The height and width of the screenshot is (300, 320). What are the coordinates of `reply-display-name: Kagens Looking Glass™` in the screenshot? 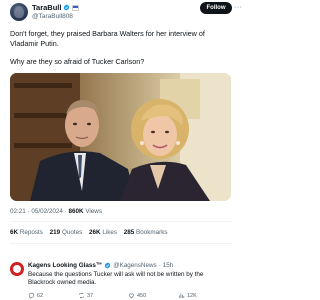 It's located at (65, 265).